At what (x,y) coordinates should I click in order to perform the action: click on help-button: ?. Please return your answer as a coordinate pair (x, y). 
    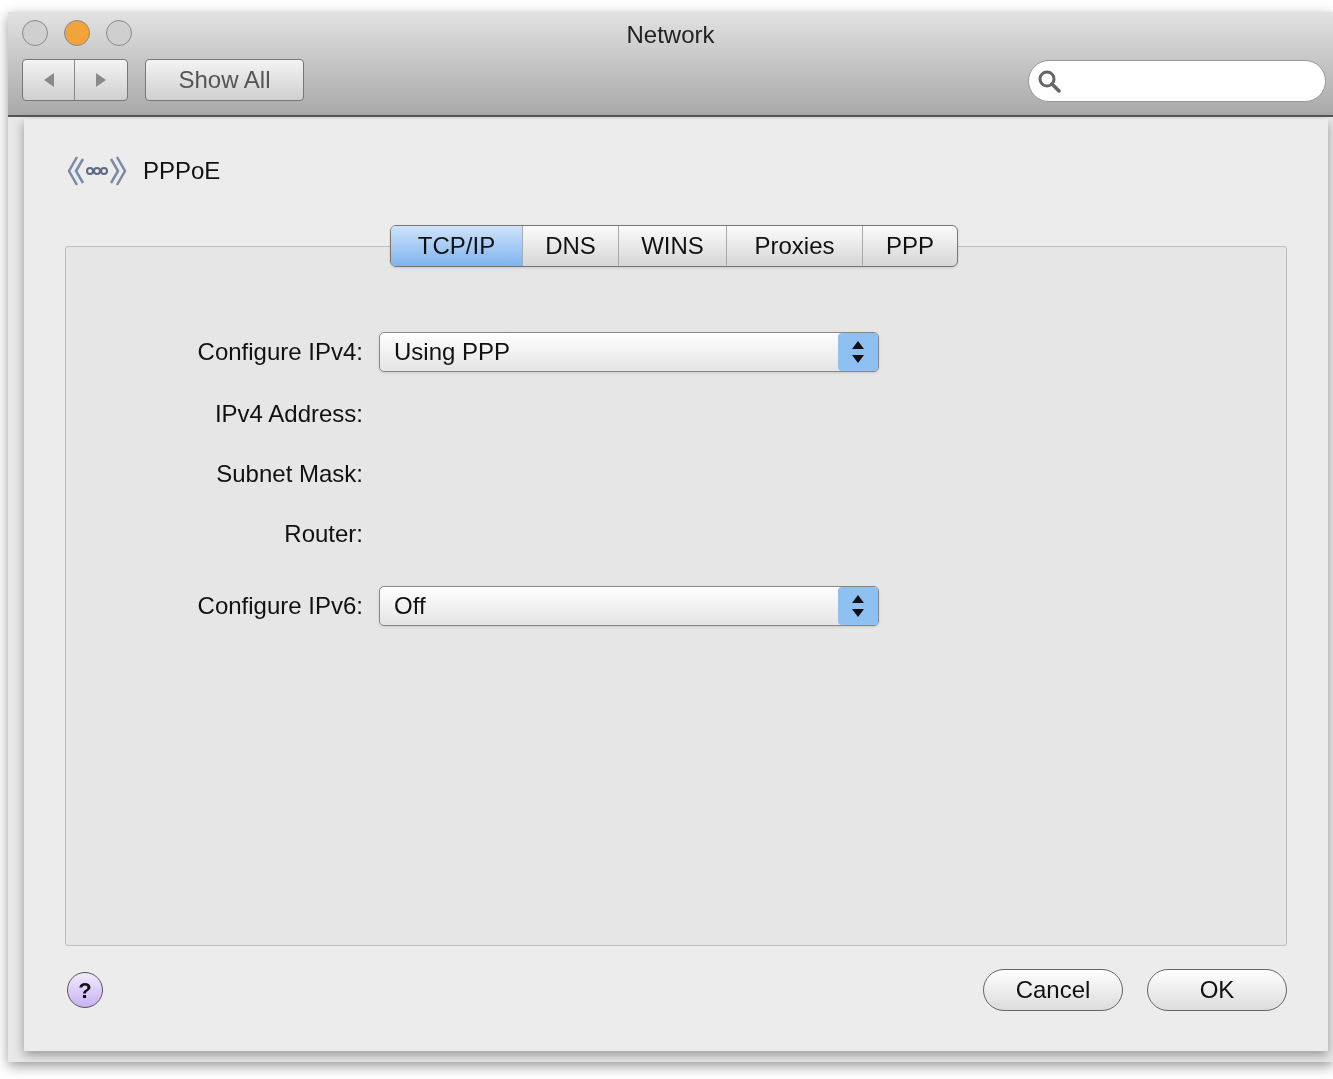
    Looking at the image, I should click on (85, 990).